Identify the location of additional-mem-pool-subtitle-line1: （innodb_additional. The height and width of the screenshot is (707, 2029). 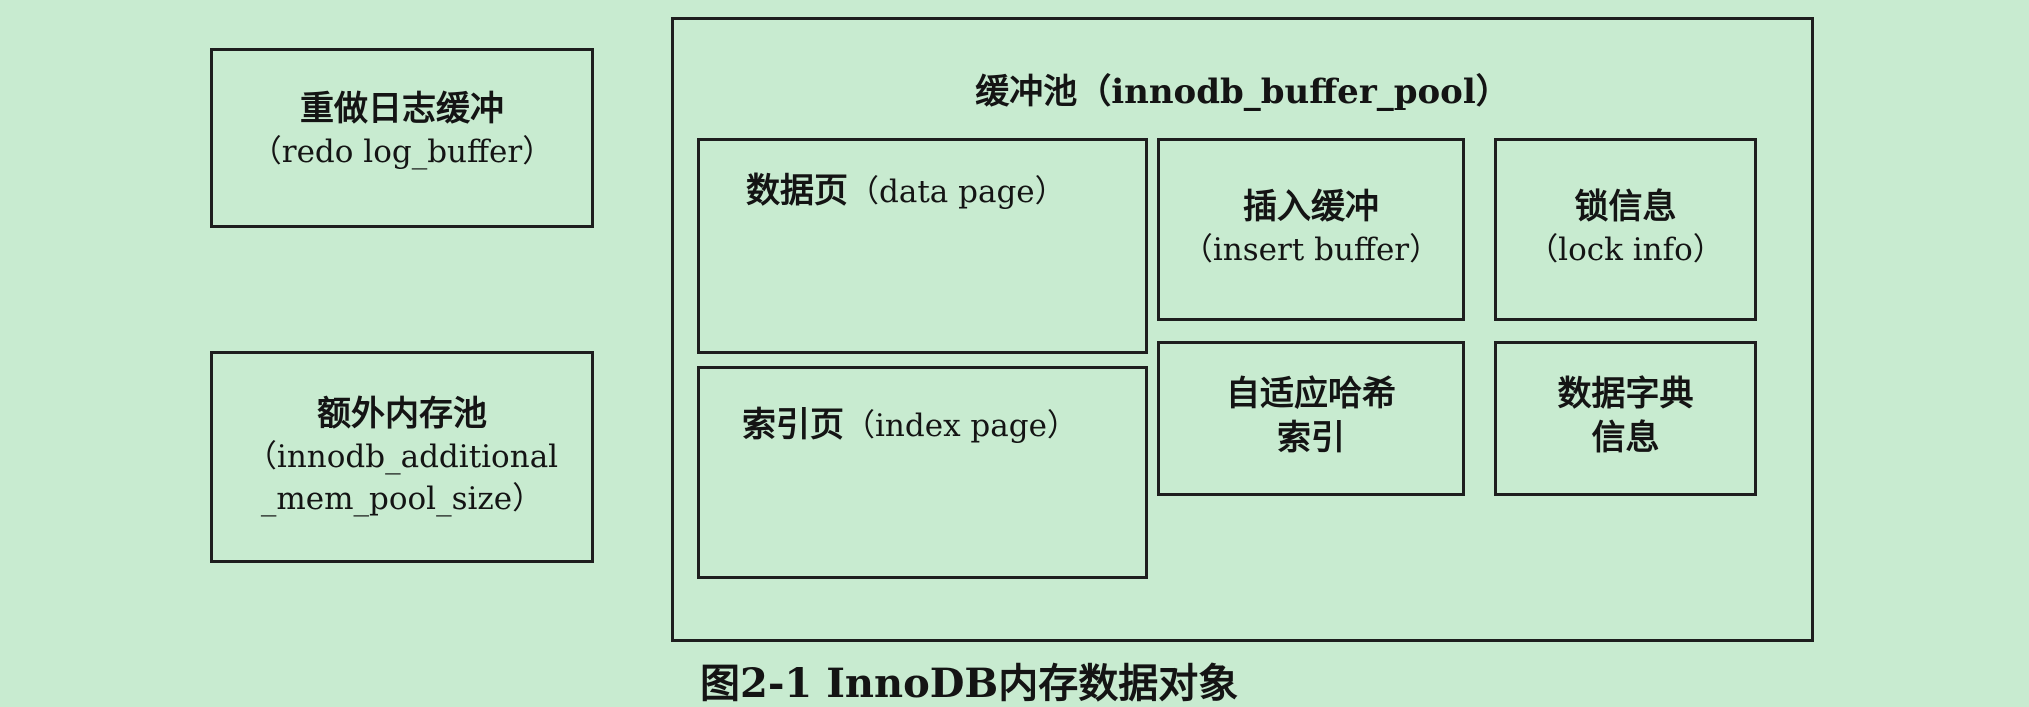
(402, 457).